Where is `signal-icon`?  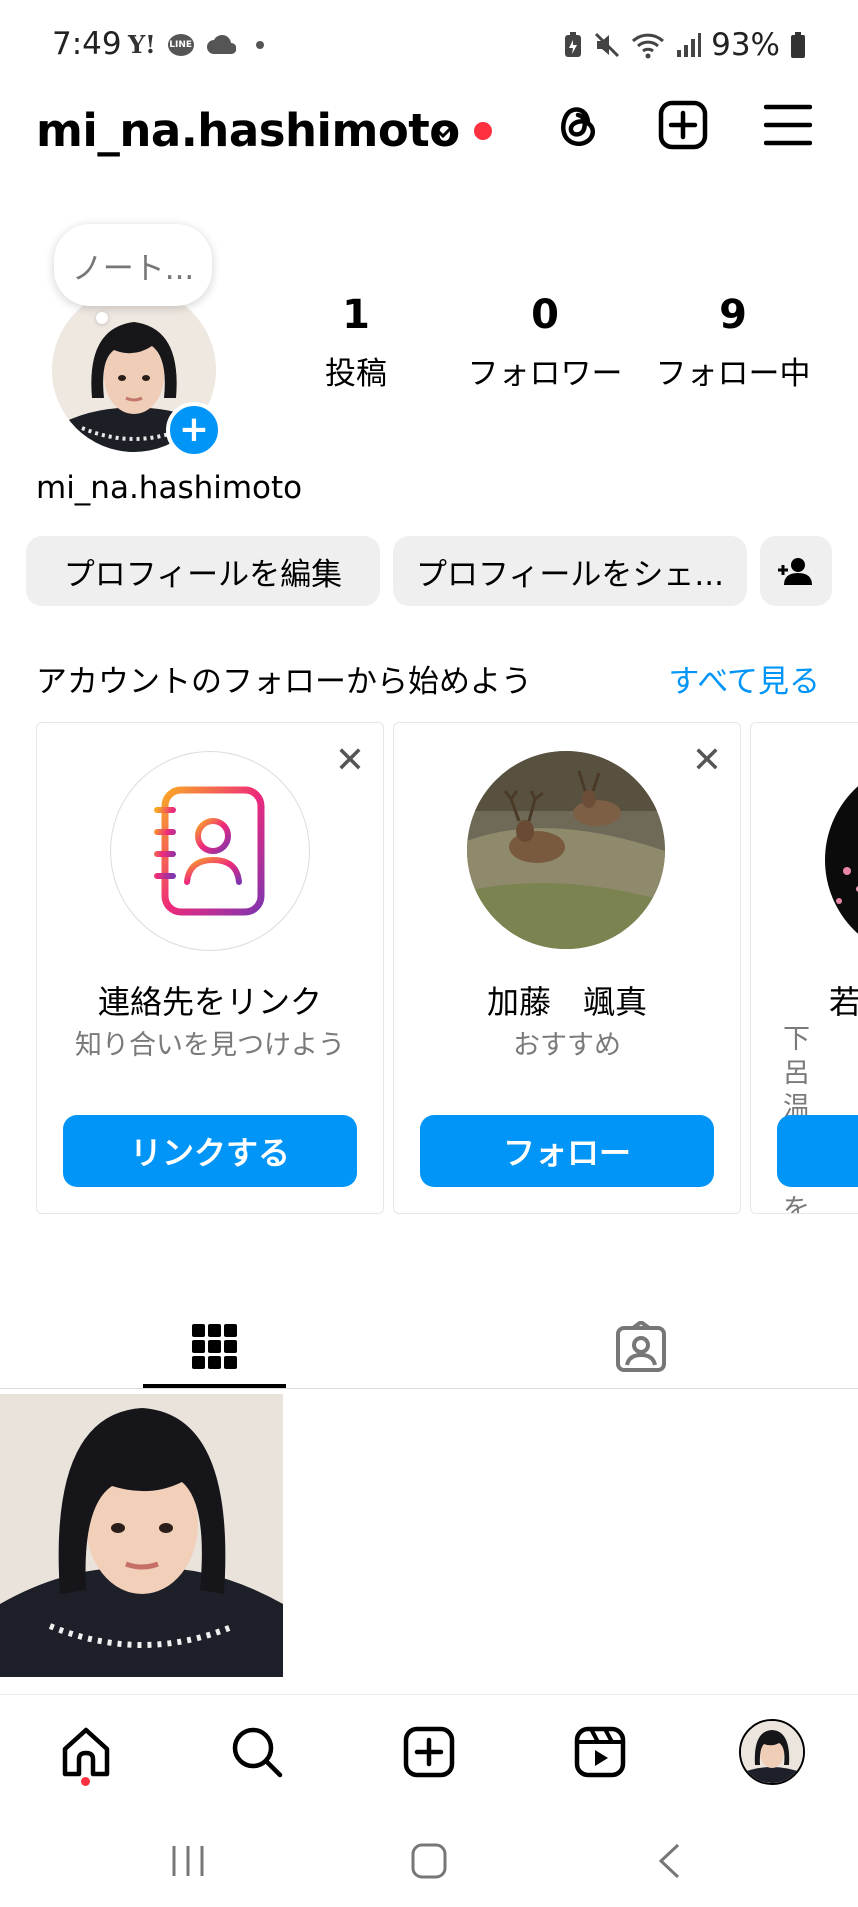
signal-icon is located at coordinates (689, 45).